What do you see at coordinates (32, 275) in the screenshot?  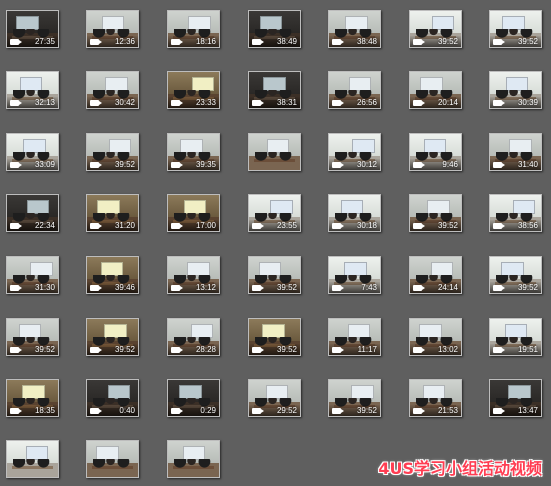 I see `video-thumbnail: 31:30` at bounding box center [32, 275].